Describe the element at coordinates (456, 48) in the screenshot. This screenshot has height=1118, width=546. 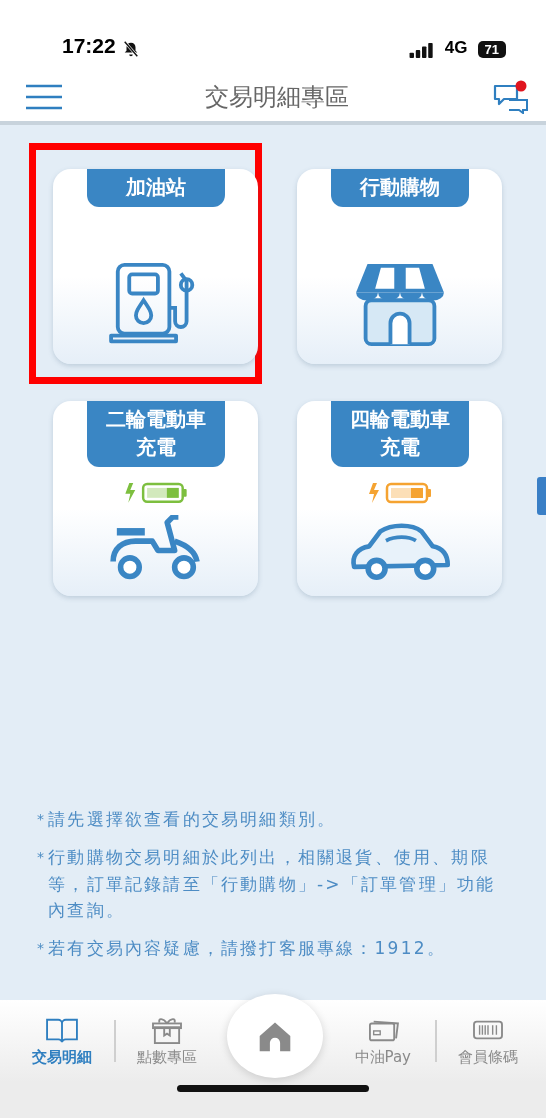
I see `network-label: 4G` at that location.